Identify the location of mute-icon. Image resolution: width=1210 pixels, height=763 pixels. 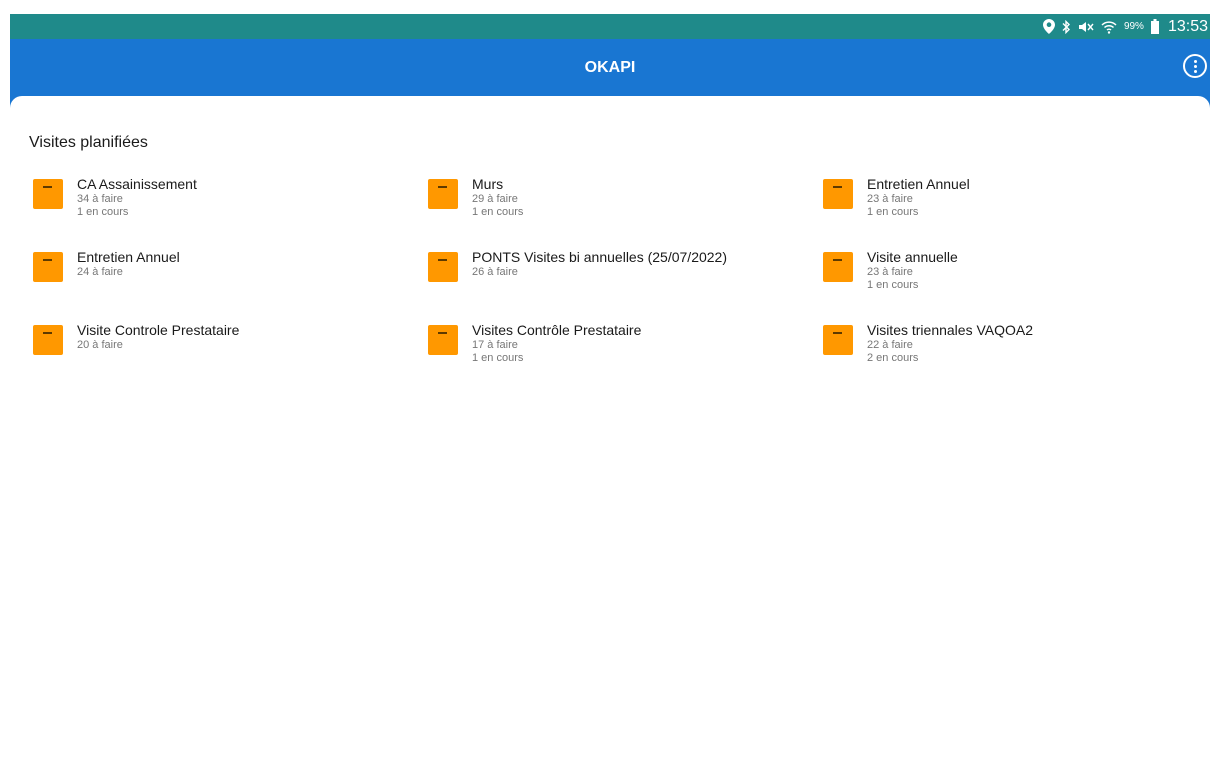
(1086, 27).